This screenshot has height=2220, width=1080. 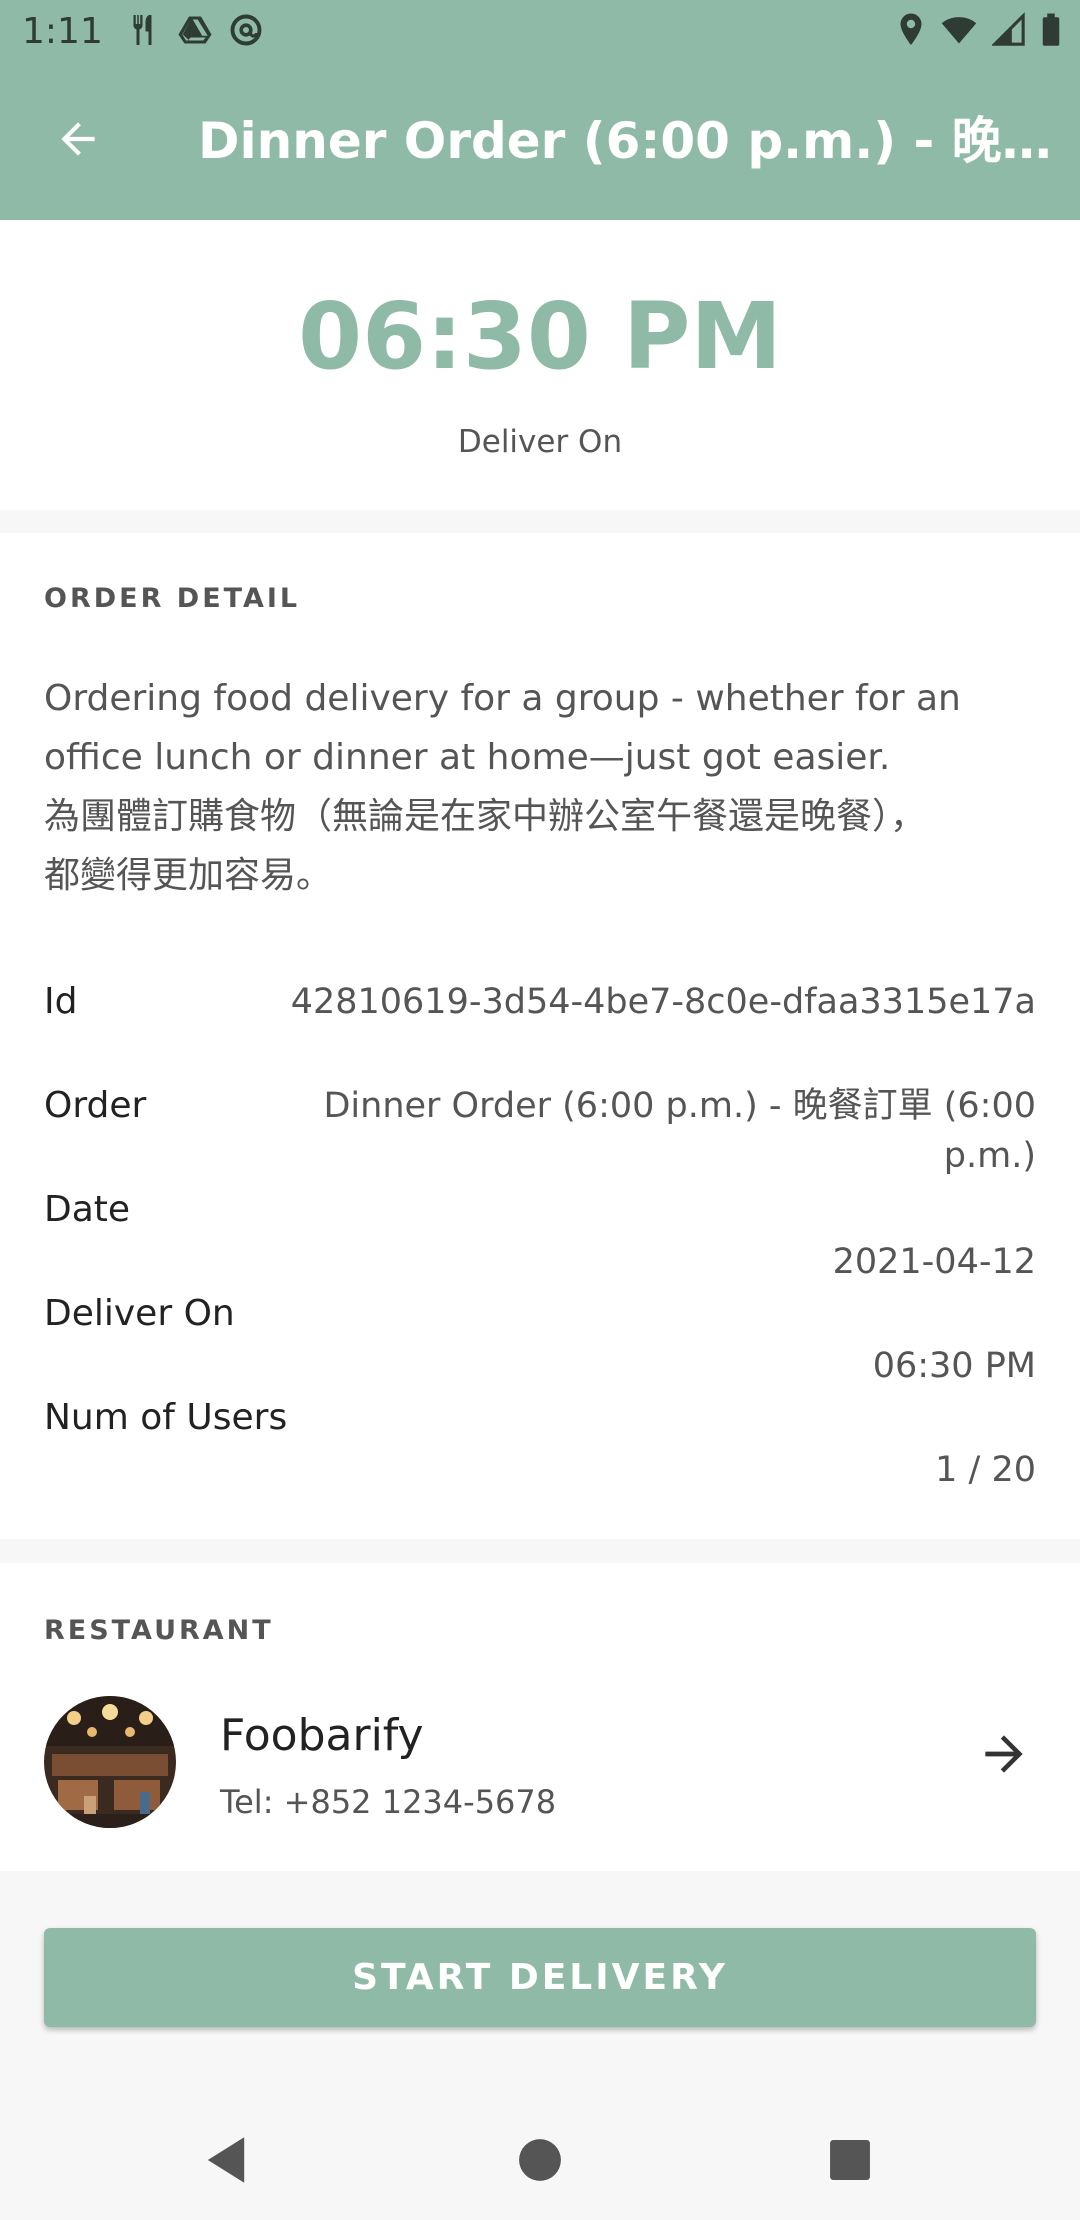 I want to click on description-line: 為團體訂購食物（無論是在家中辦公室午餐還是晚餐），, so click(x=485, y=816).